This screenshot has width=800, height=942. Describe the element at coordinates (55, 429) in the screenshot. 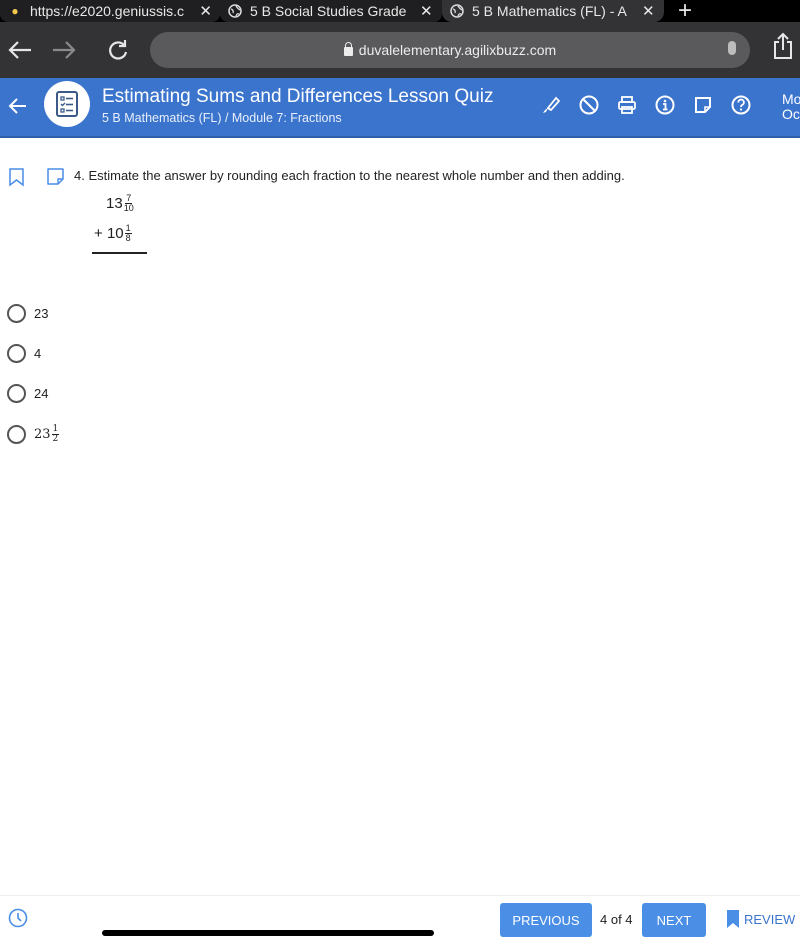

I see `numerator: 1` at that location.